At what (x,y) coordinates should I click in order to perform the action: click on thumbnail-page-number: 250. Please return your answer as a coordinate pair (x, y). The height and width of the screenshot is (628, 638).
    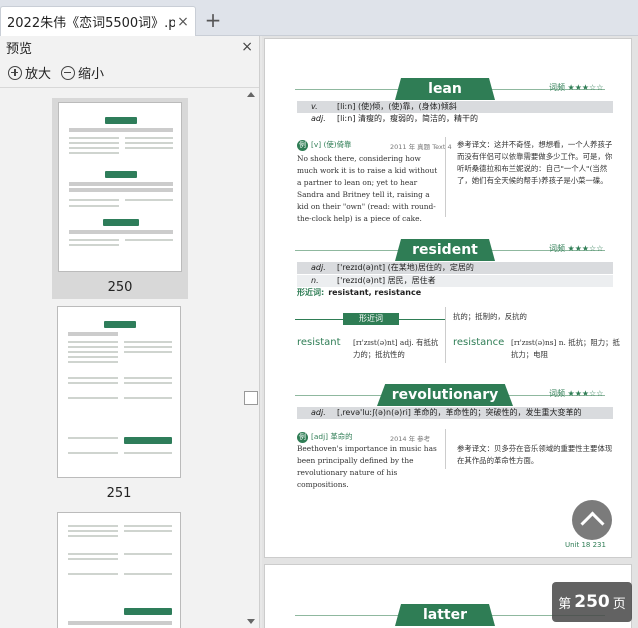
    Looking at the image, I should click on (120, 287).